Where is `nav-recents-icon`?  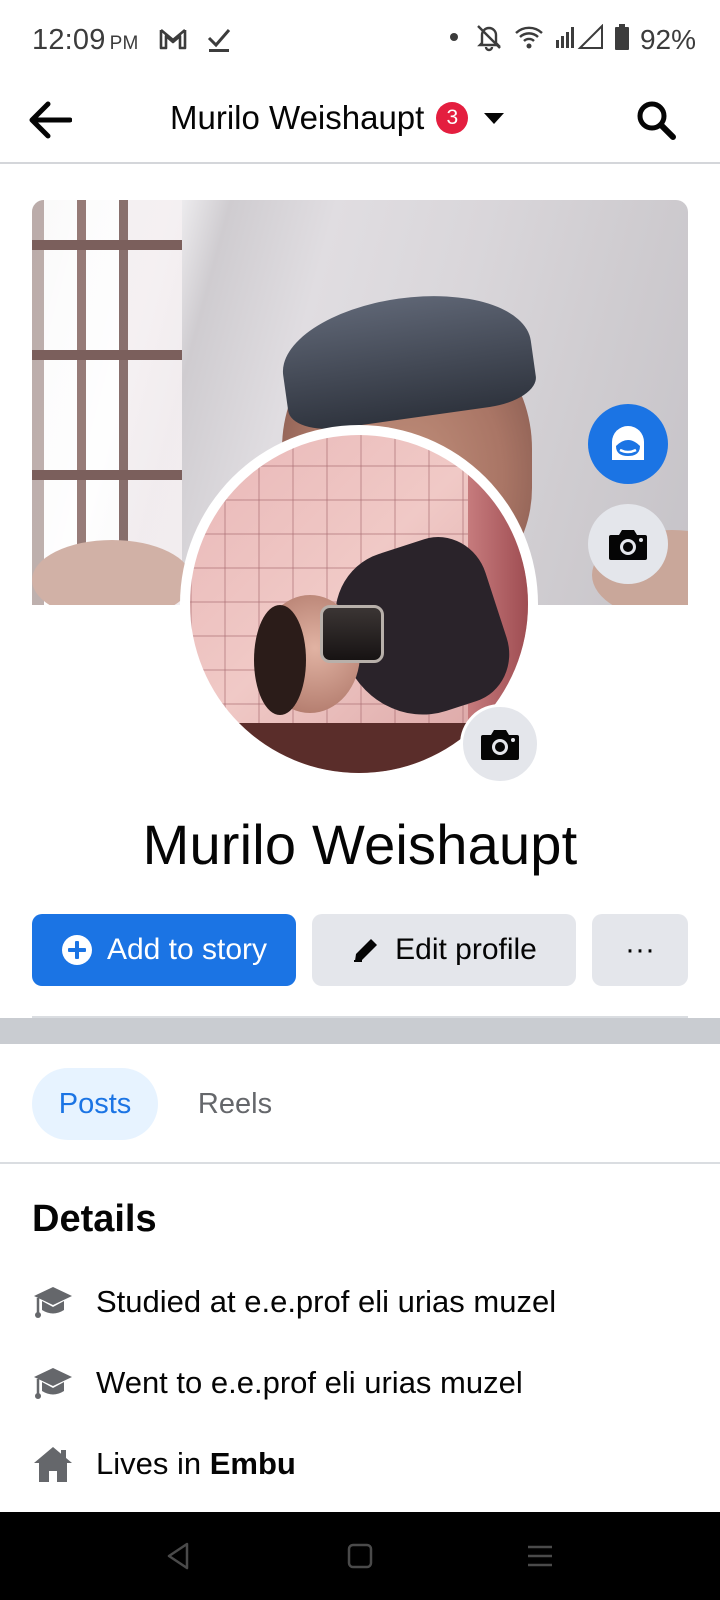 nav-recents-icon is located at coordinates (540, 1556).